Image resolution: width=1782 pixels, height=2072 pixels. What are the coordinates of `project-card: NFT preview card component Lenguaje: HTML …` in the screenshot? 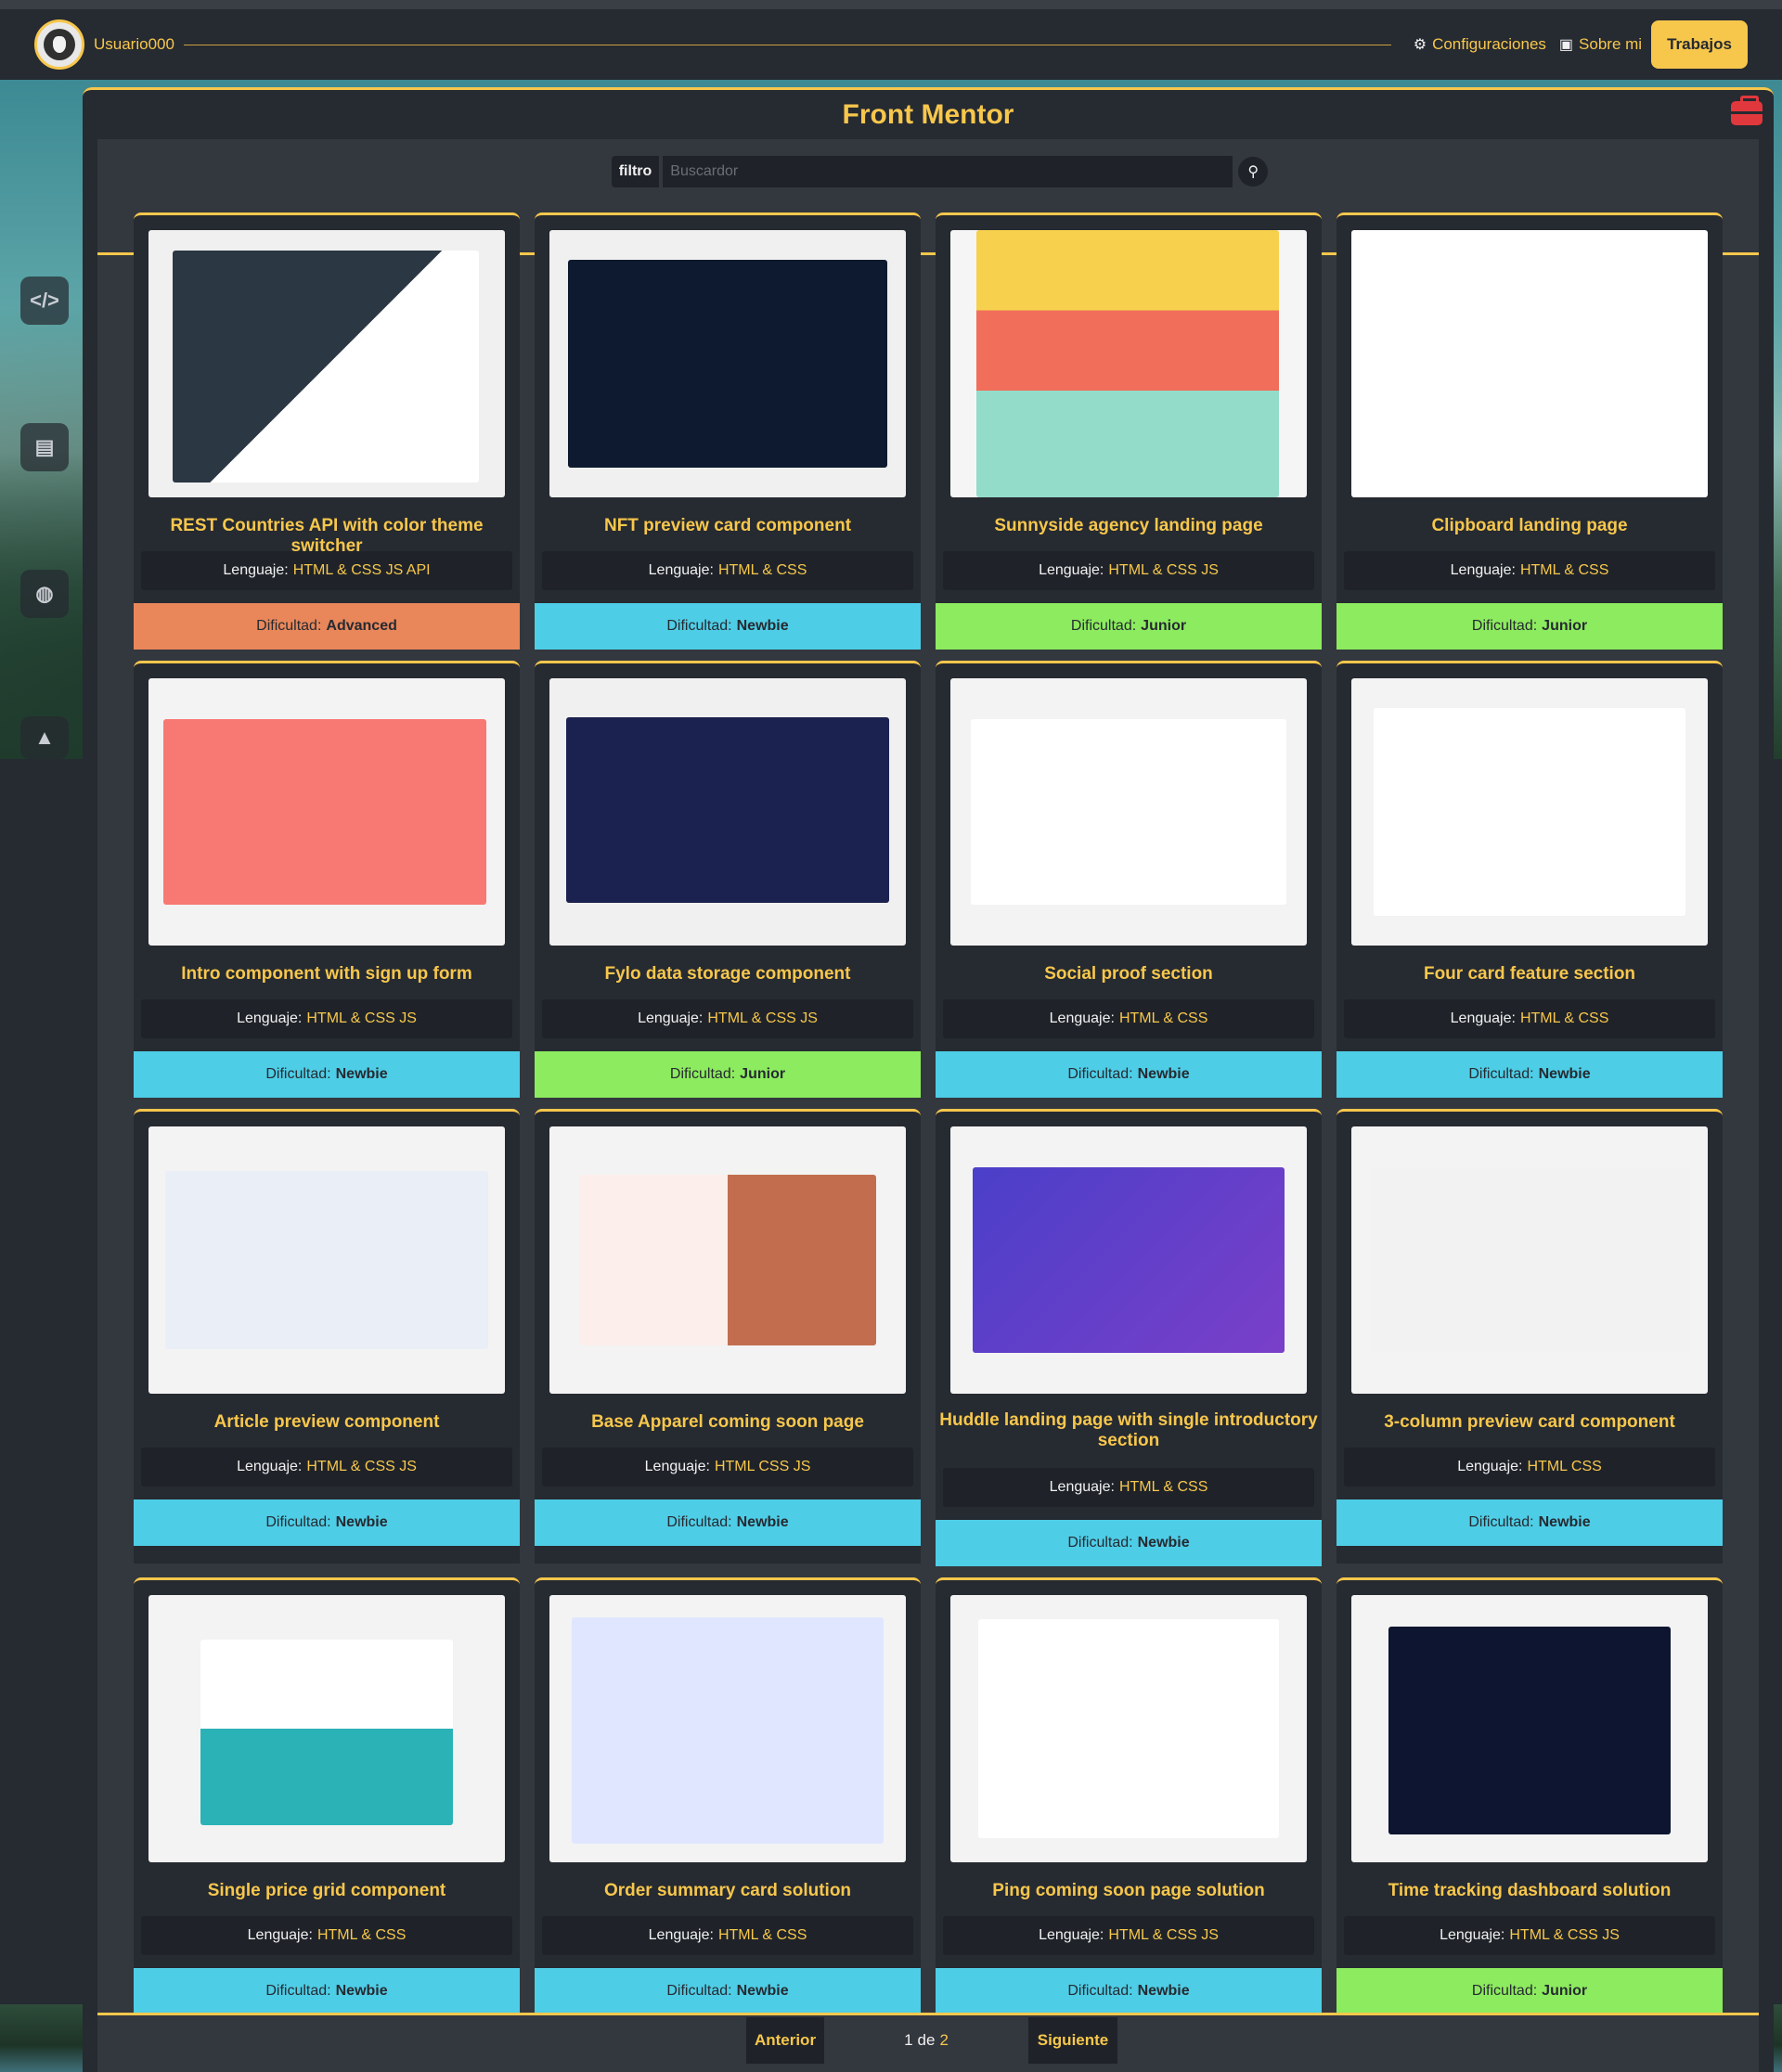 It's located at (728, 431).